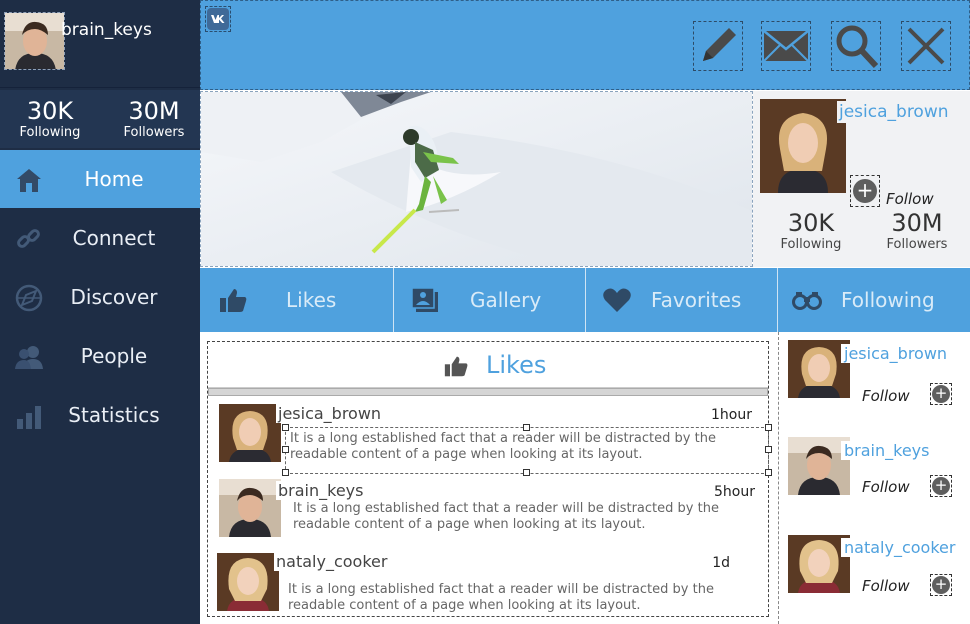 Image resolution: width=970 pixels, height=624 pixels. What do you see at coordinates (114, 238) in the screenshot?
I see `nav-label: Connect` at bounding box center [114, 238].